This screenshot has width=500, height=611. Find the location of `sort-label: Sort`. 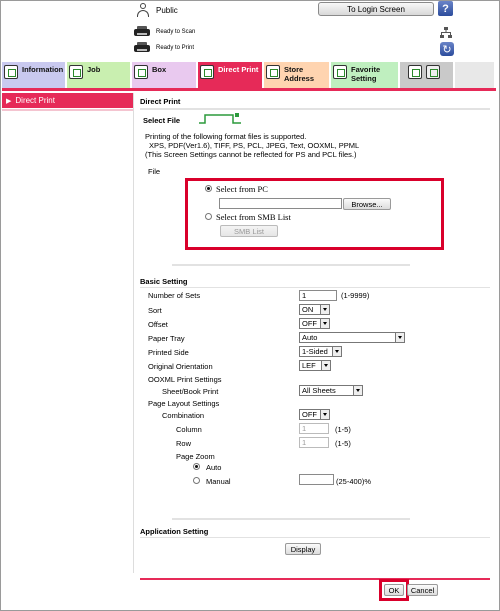

sort-label: Sort is located at coordinates (155, 310).